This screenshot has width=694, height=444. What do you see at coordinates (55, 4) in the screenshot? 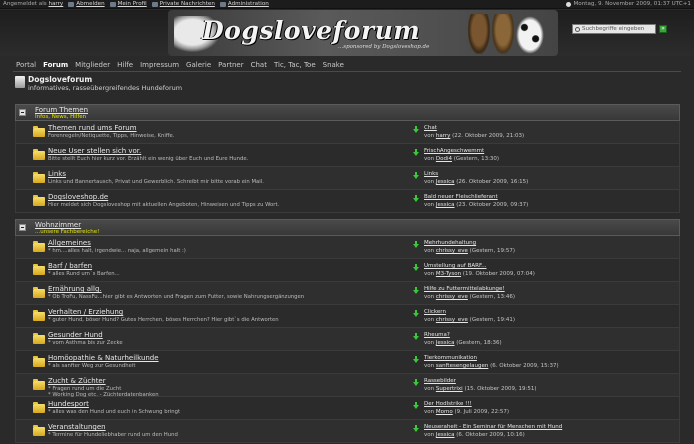
I see `username-link: harry` at bounding box center [55, 4].